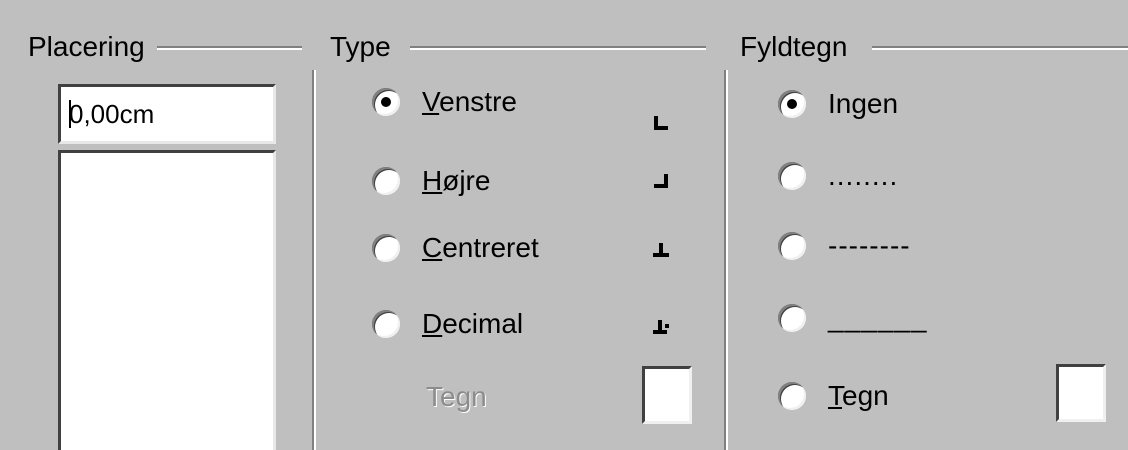 Image resolution: width=1128 pixels, height=450 pixels. What do you see at coordinates (469, 101) in the screenshot?
I see `type-option-venstre-label: Venstre` at bounding box center [469, 101].